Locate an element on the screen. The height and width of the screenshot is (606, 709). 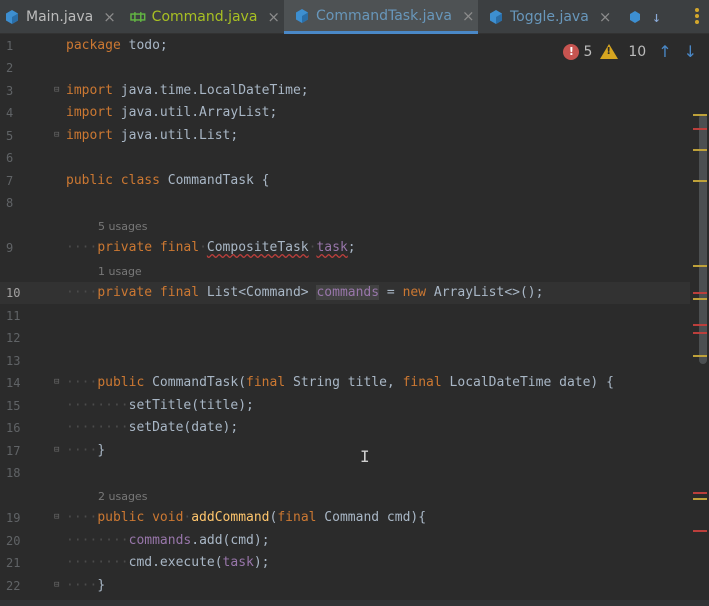
code-line: ····private final·CompositeTask·task; is located at coordinates (211, 247).